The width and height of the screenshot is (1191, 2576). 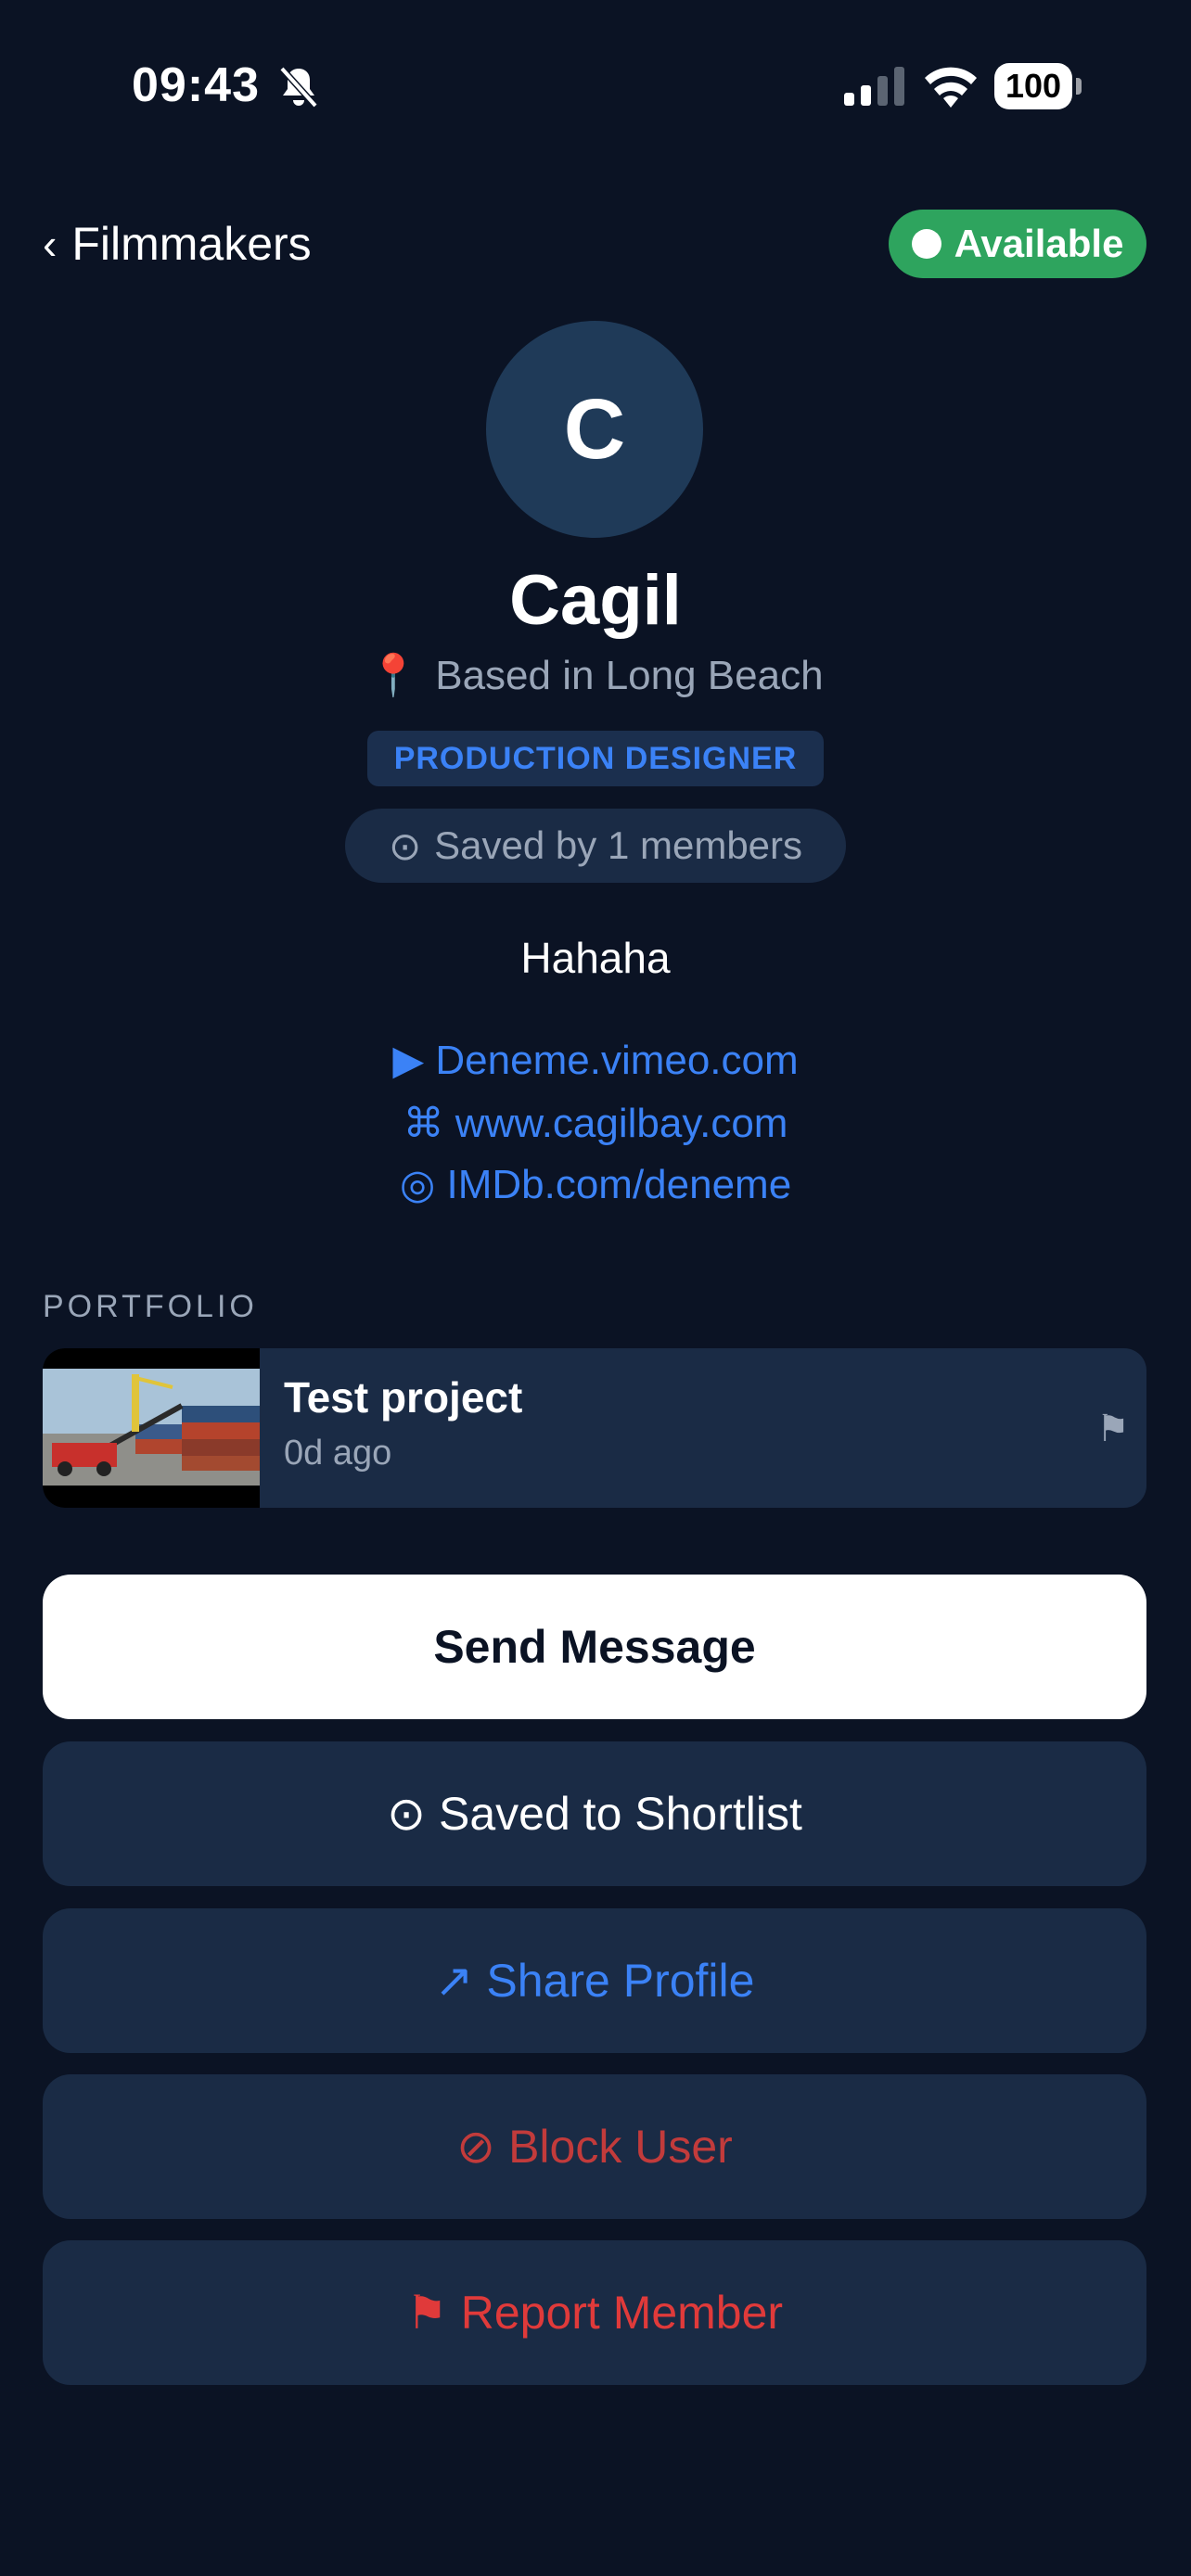 What do you see at coordinates (620, 1981) in the screenshot?
I see `share-label: Share Profile` at bounding box center [620, 1981].